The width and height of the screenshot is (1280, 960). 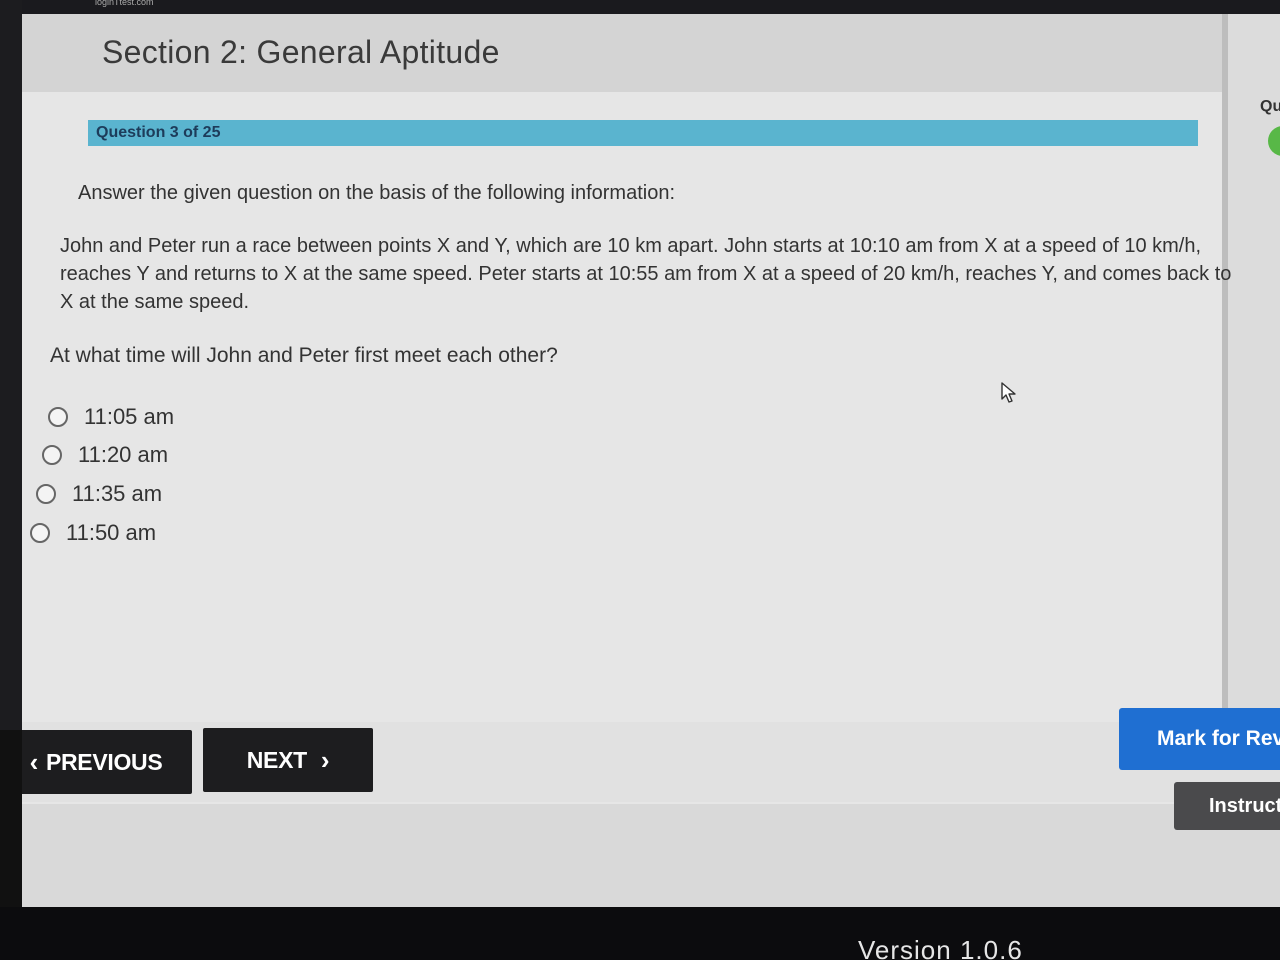 I want to click on chevron-right-icon: ›, so click(x=325, y=759).